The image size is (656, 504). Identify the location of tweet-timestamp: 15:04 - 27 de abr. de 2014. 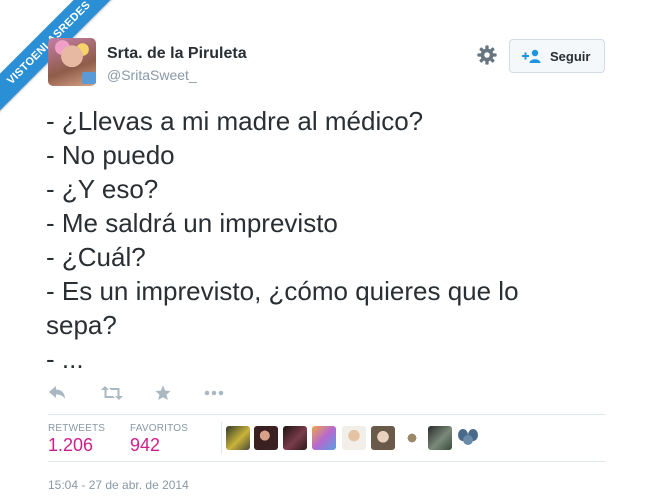
(118, 485).